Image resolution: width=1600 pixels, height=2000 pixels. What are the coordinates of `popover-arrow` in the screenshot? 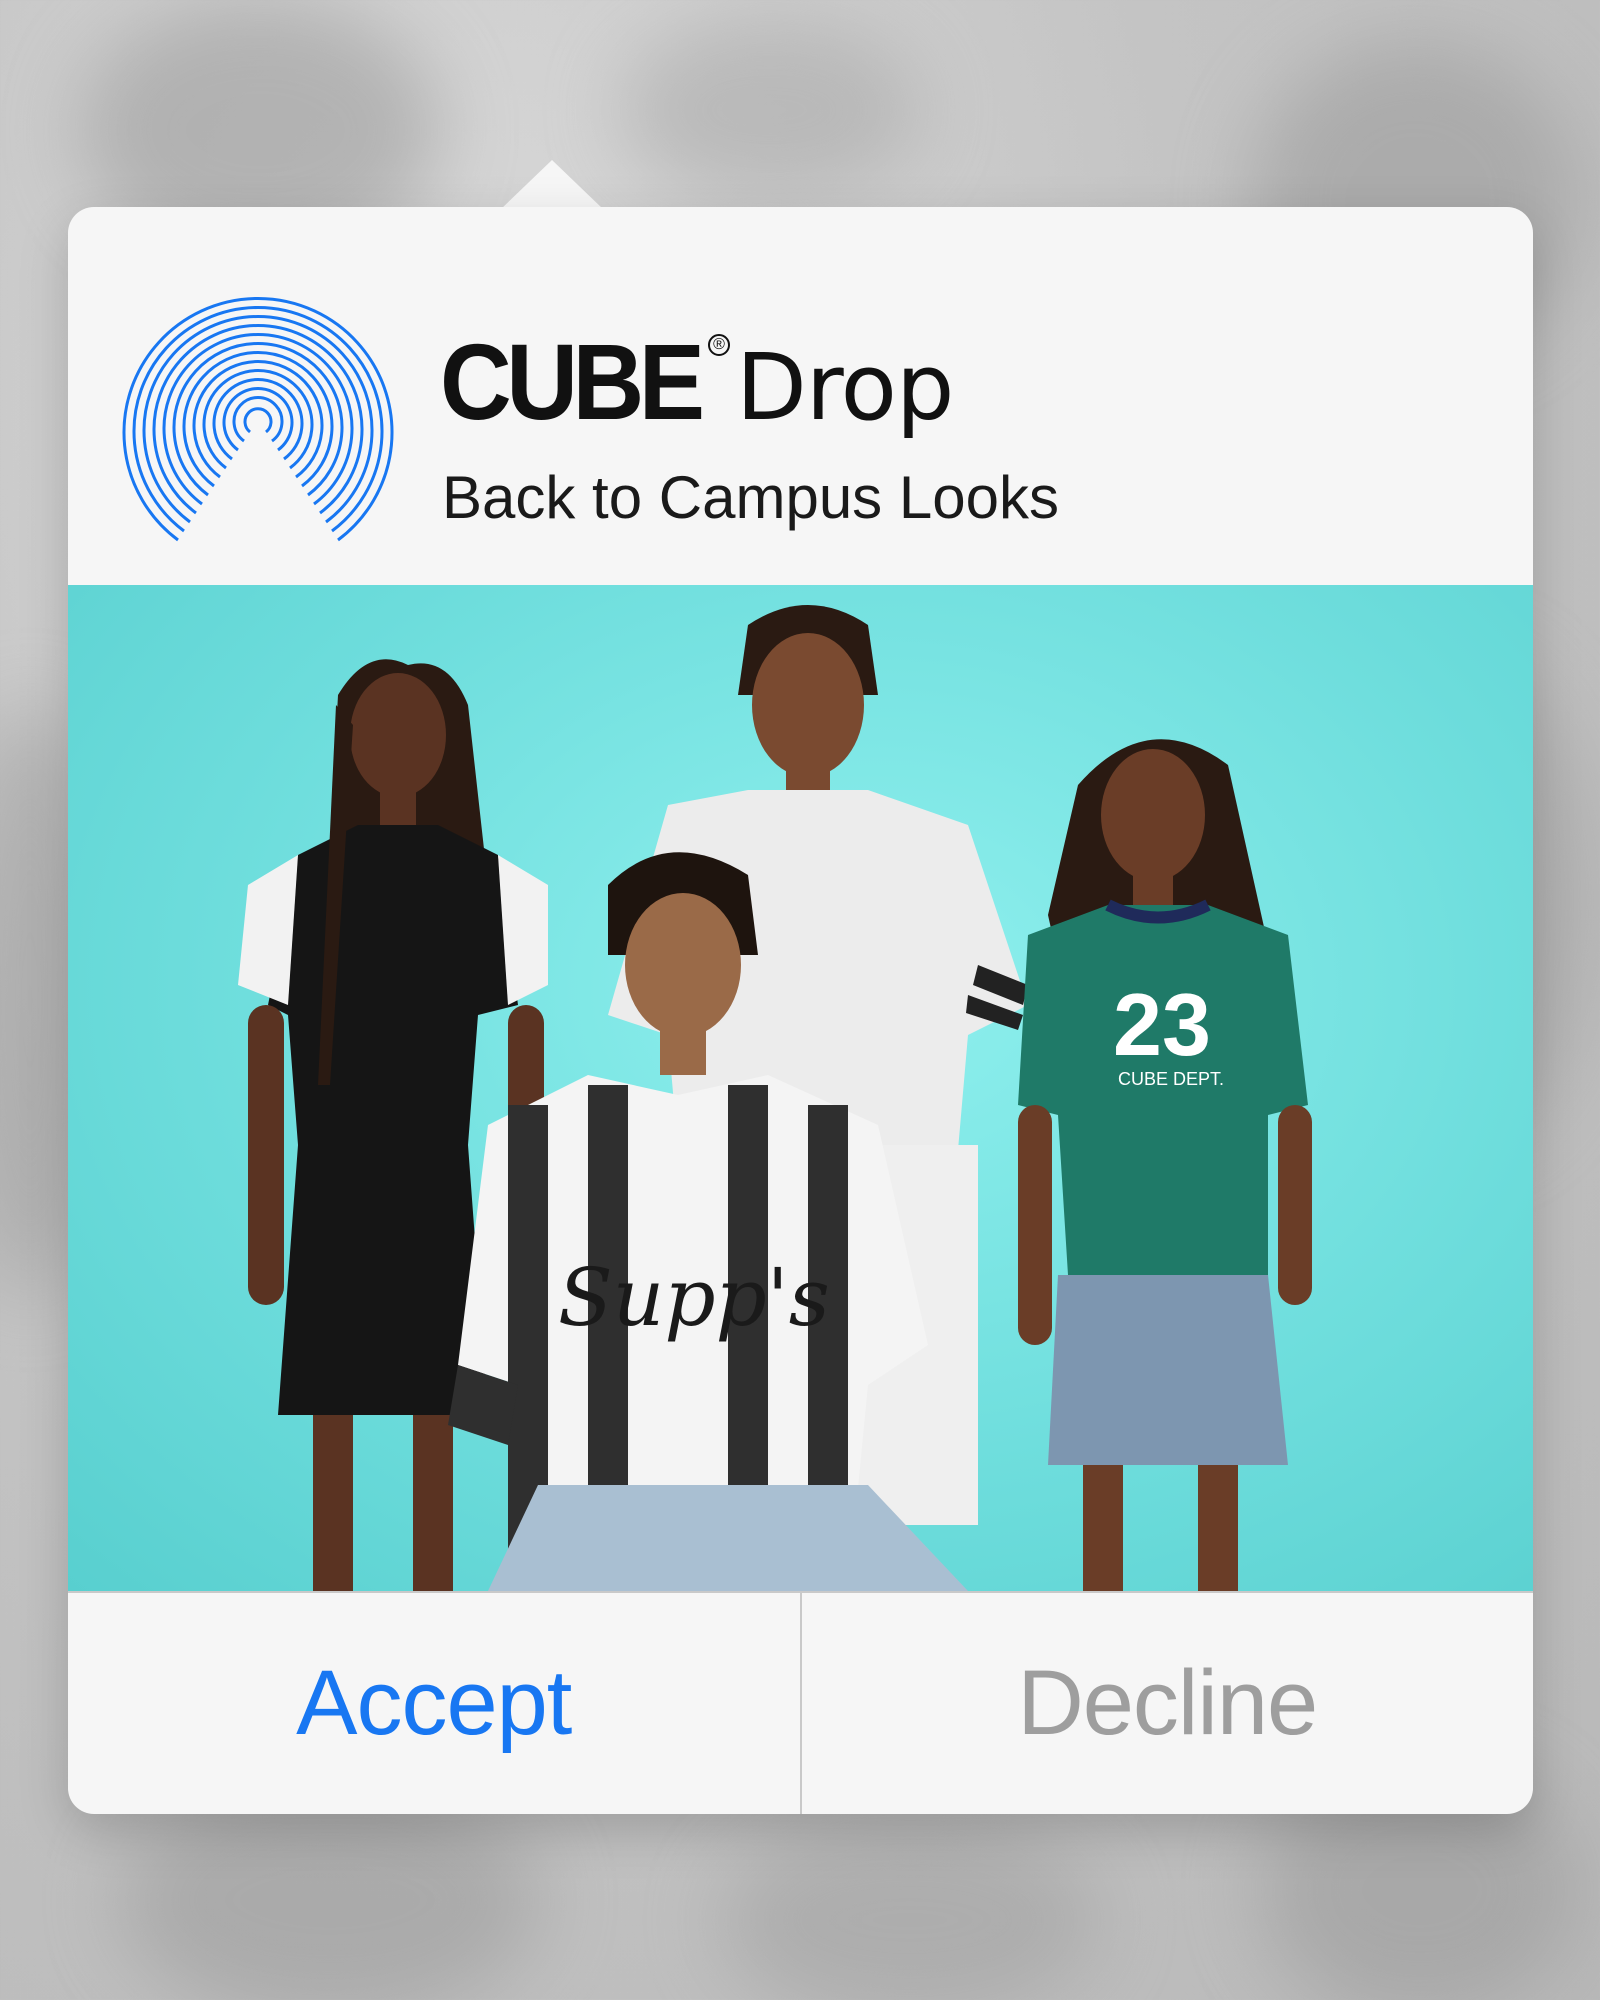 It's located at (552, 185).